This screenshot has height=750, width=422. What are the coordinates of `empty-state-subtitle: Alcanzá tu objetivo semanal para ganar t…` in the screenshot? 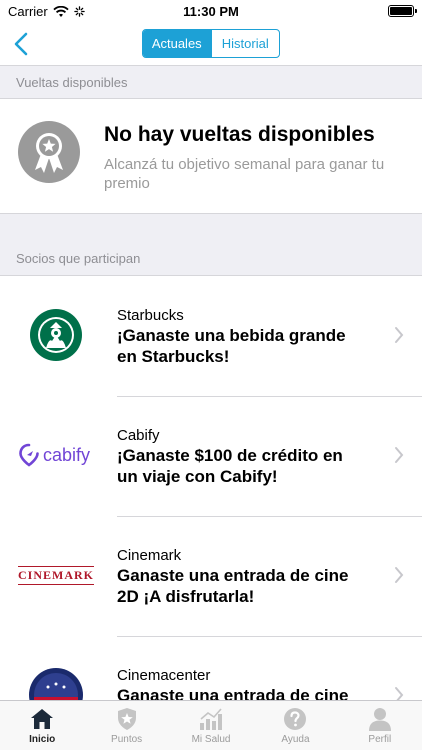 It's located at (244, 174).